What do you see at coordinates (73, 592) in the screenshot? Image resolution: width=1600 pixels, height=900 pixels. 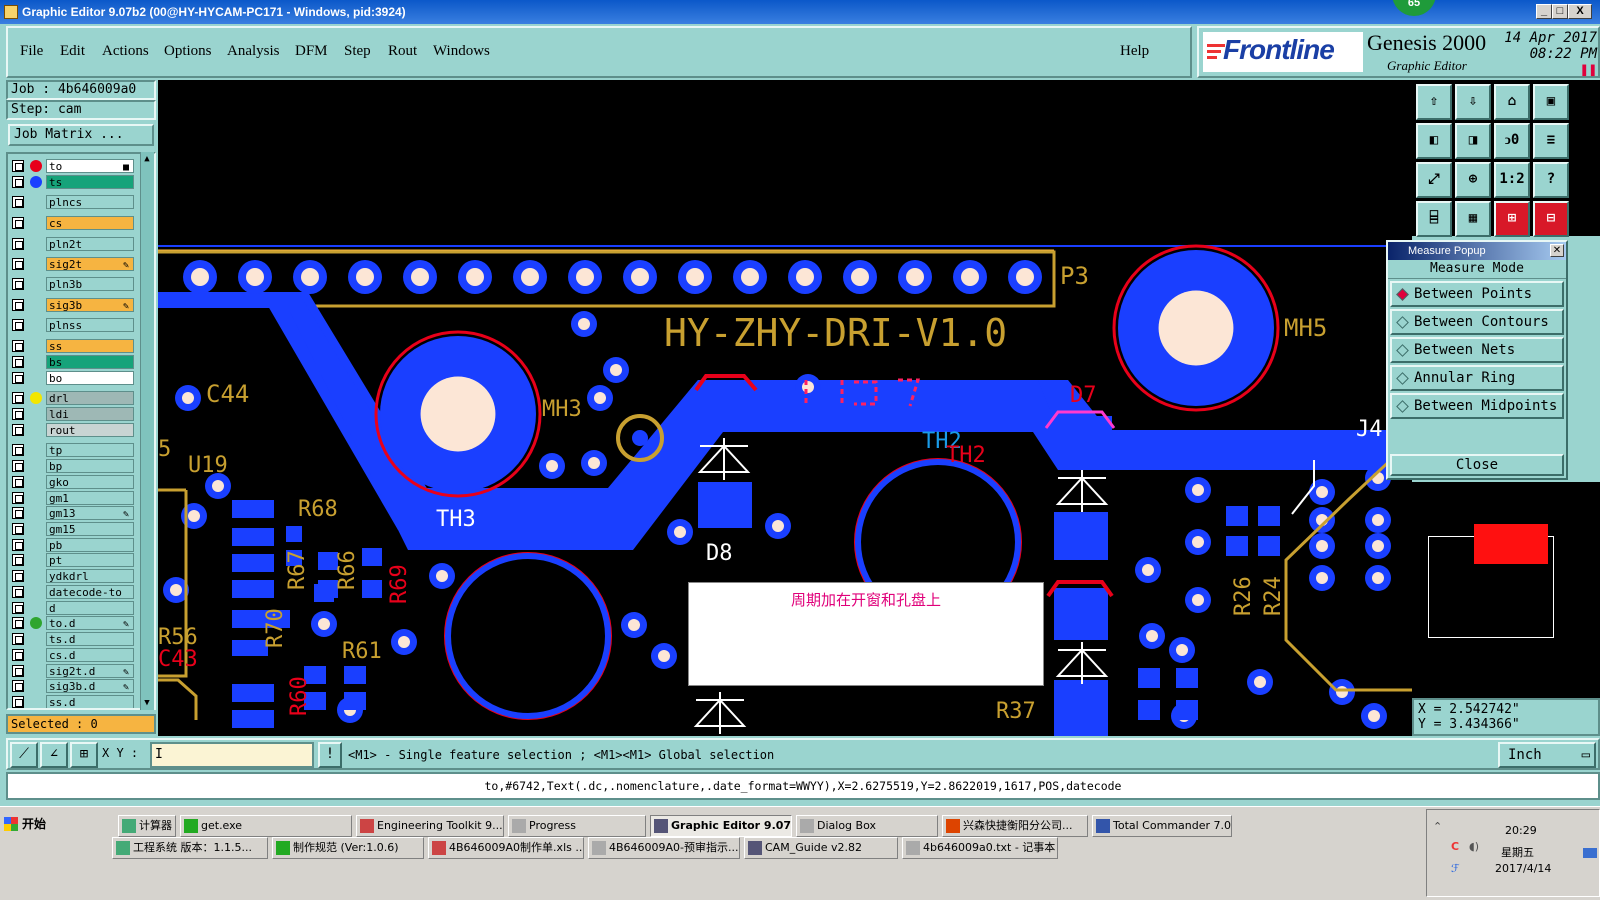 I see `layer-row-datecode-to: datecode-to` at bounding box center [73, 592].